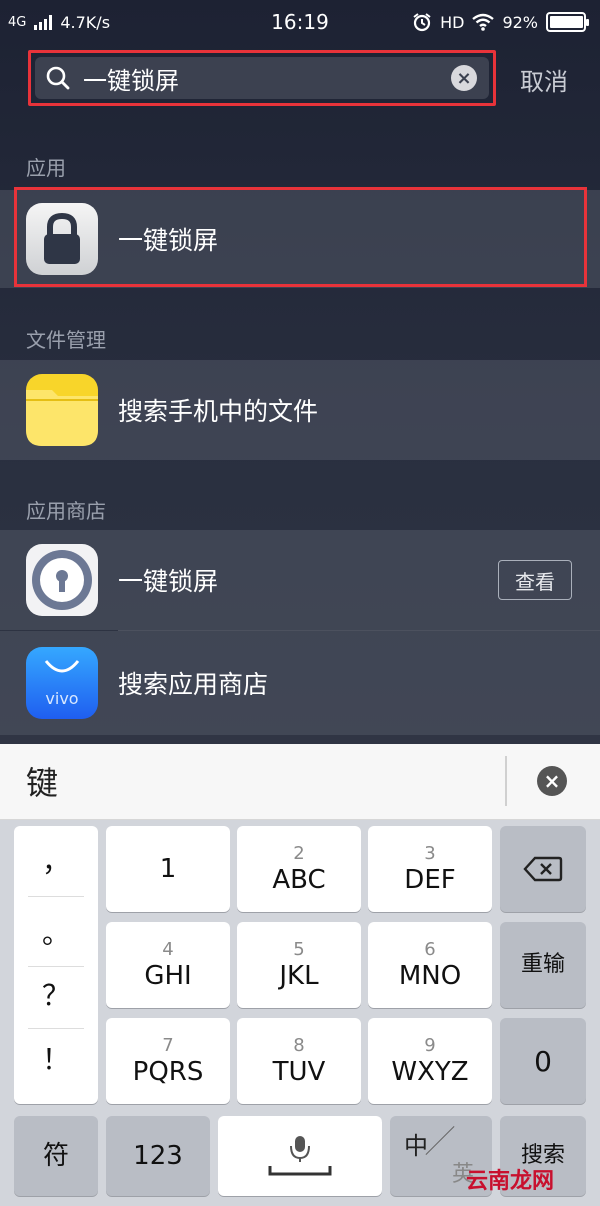  Describe the element at coordinates (56, 860) in the screenshot. I see `punctuation-comma: ，` at that location.